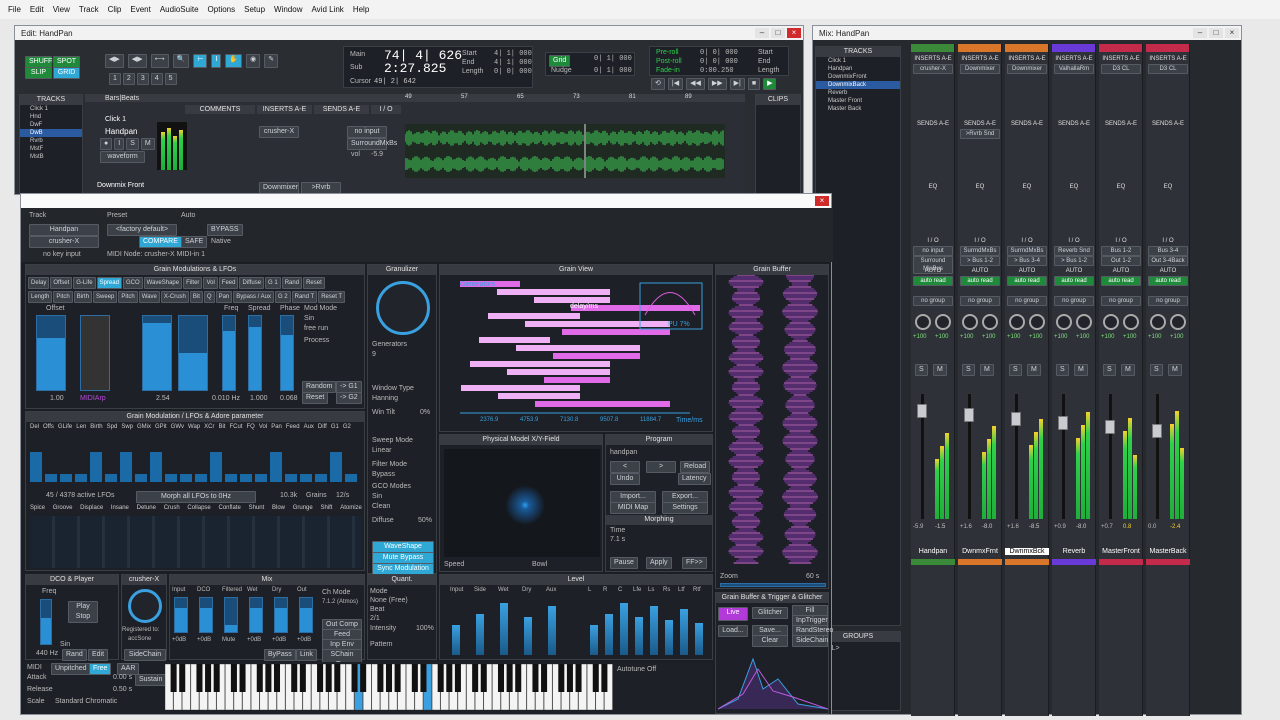 The width and height of the screenshot is (1280, 720). What do you see at coordinates (980, 551) in the screenshot?
I see `channel-name: DwnmxFrnt` at bounding box center [980, 551].